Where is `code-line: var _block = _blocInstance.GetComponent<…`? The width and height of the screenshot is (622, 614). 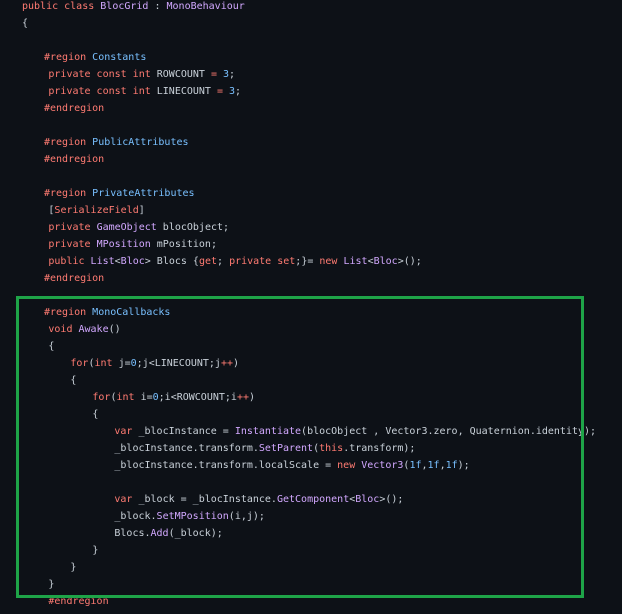 code-line: var _block = _blocInstance.GetComponent<… is located at coordinates (258, 499).